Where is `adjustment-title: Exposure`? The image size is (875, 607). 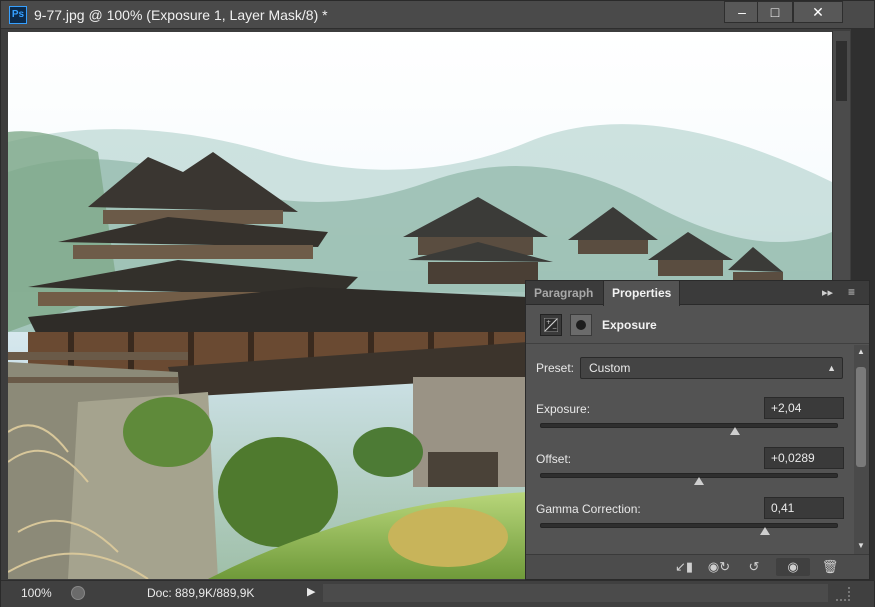 adjustment-title: Exposure is located at coordinates (629, 325).